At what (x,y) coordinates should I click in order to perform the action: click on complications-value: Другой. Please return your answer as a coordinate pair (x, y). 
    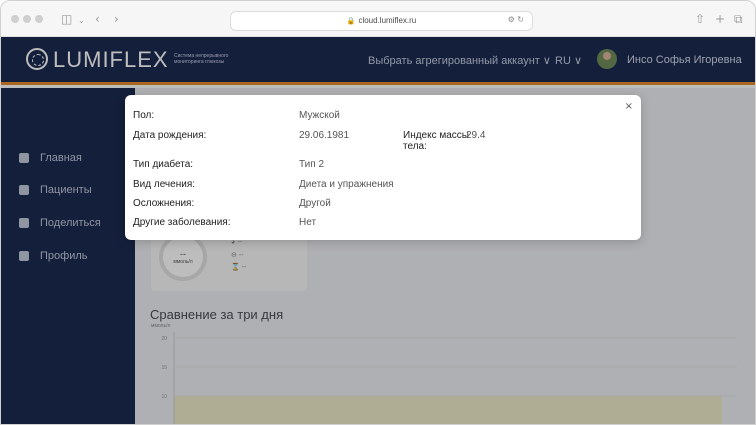
    Looking at the image, I should click on (315, 203).